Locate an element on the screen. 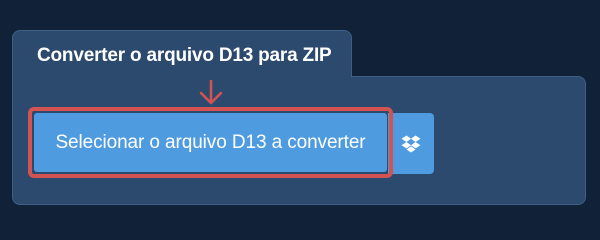 Image resolution: width=600 pixels, height=240 pixels. dropbox-button is located at coordinates (411, 143).